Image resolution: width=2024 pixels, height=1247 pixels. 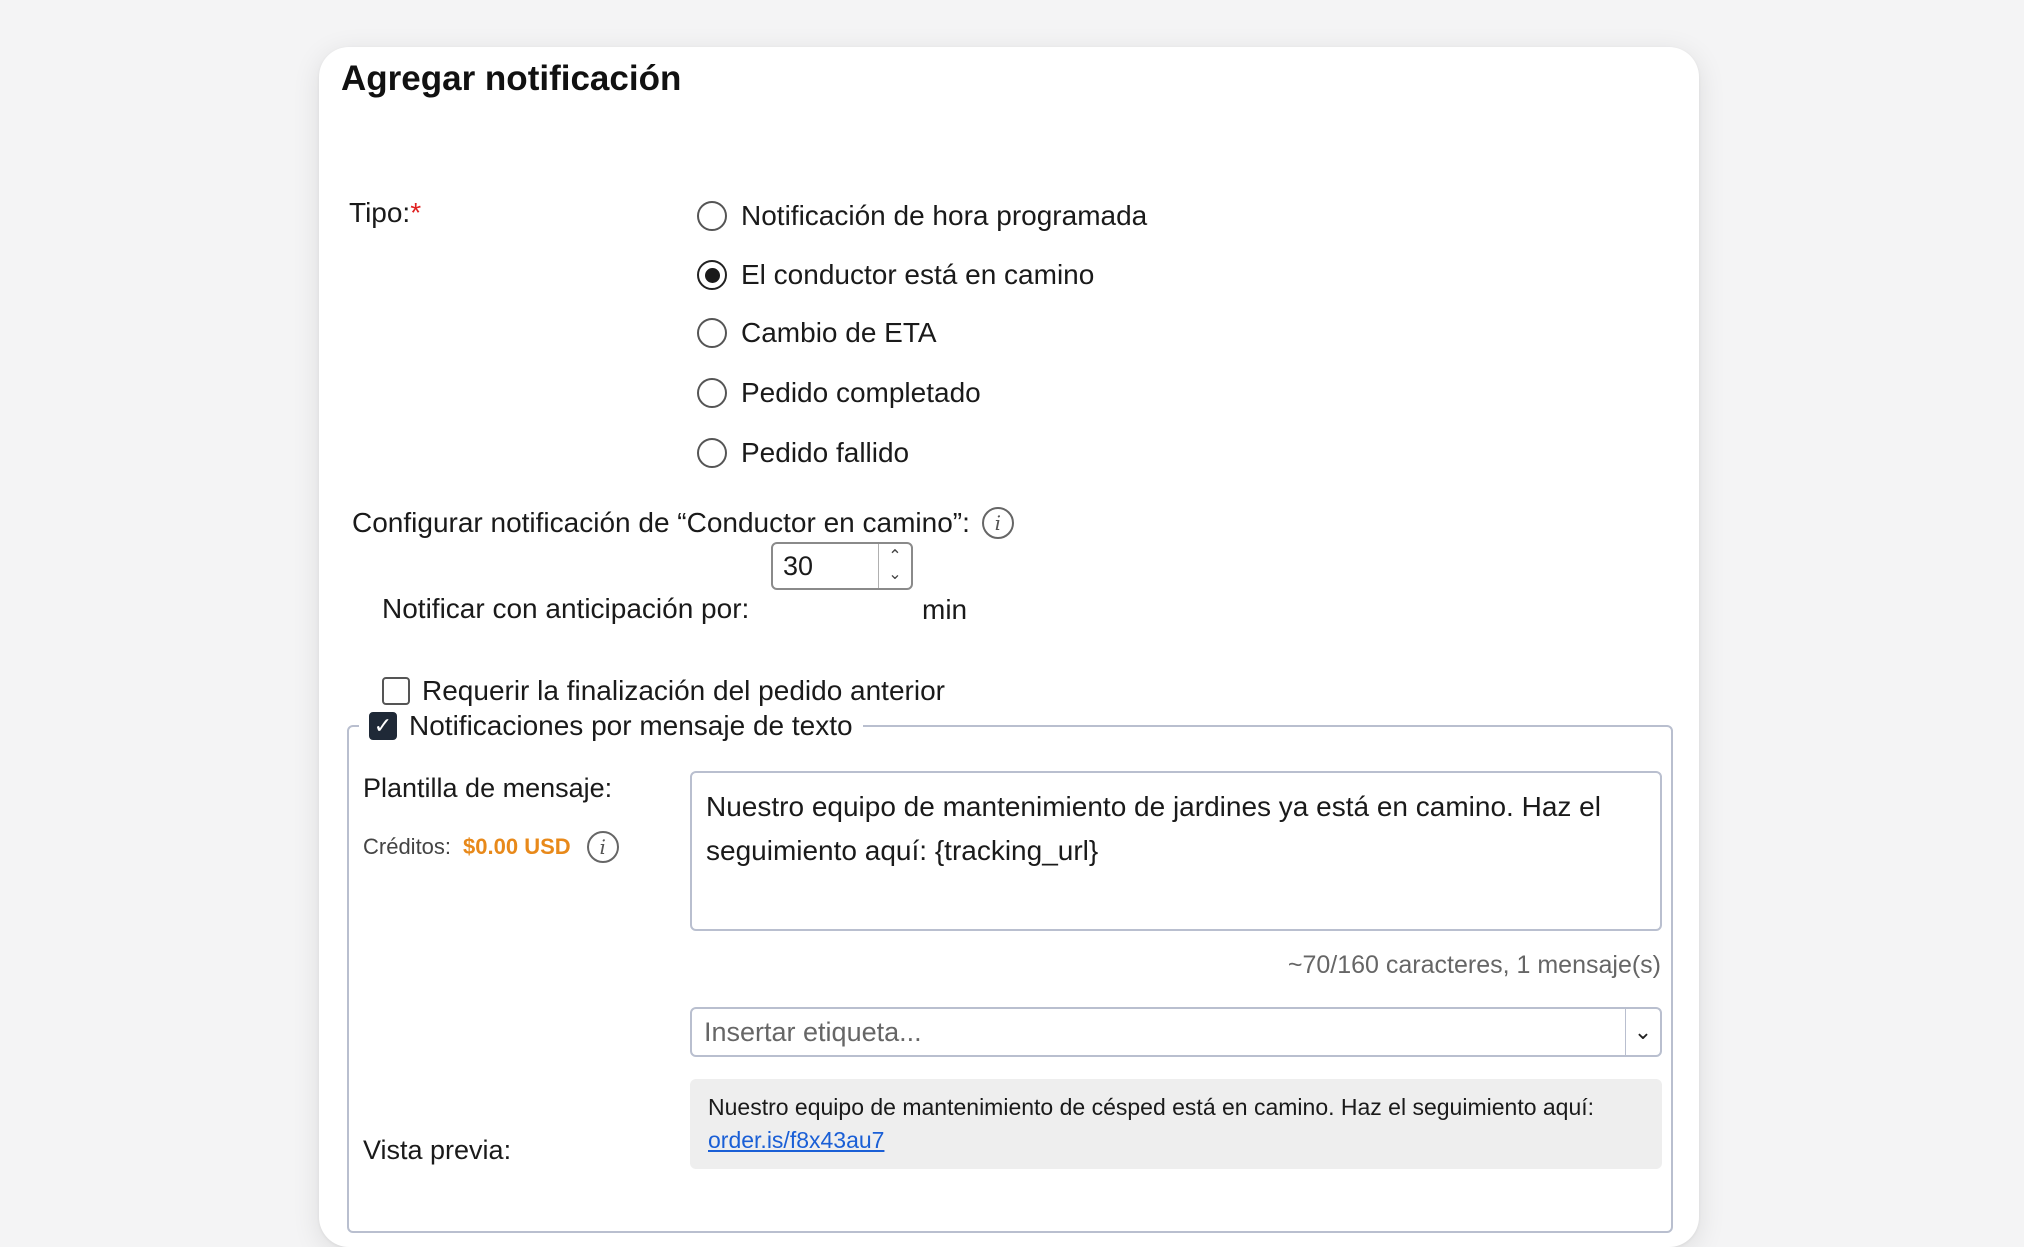 I want to click on chevron-up-icon: ⌃, so click(x=894, y=557).